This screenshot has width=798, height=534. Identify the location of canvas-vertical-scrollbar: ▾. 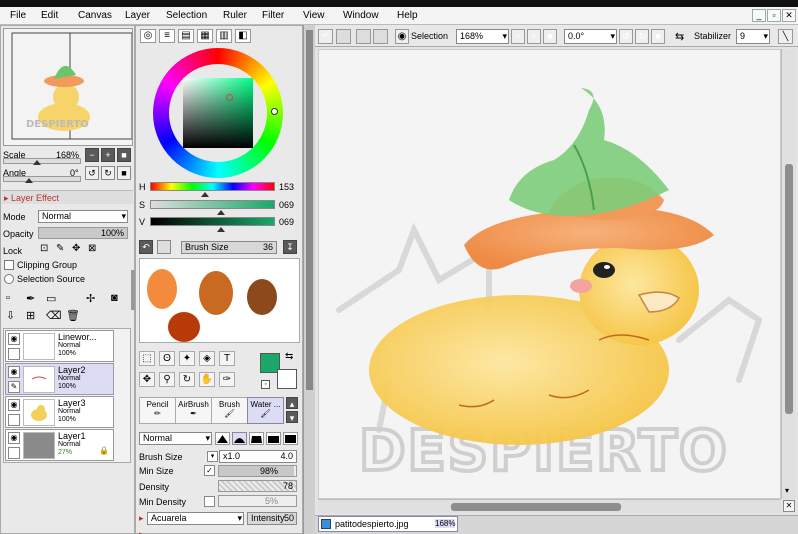
(788, 274).